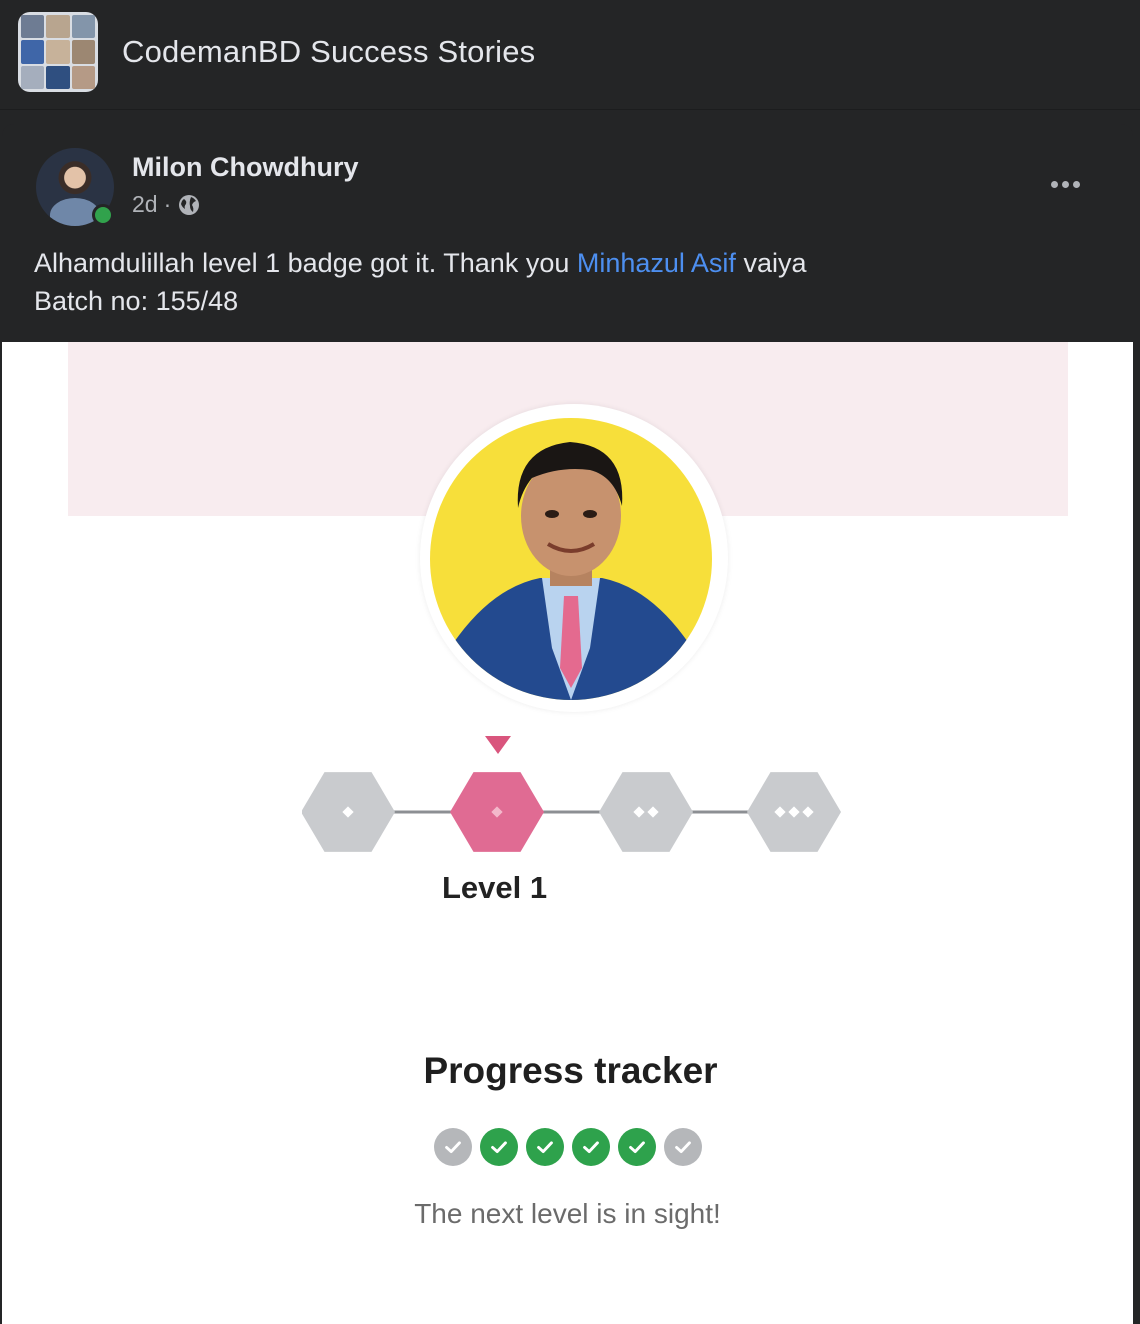 The width and height of the screenshot is (1140, 1324). What do you see at coordinates (567, 1213) in the screenshot?
I see `progress-caption: The next level is in sight!` at bounding box center [567, 1213].